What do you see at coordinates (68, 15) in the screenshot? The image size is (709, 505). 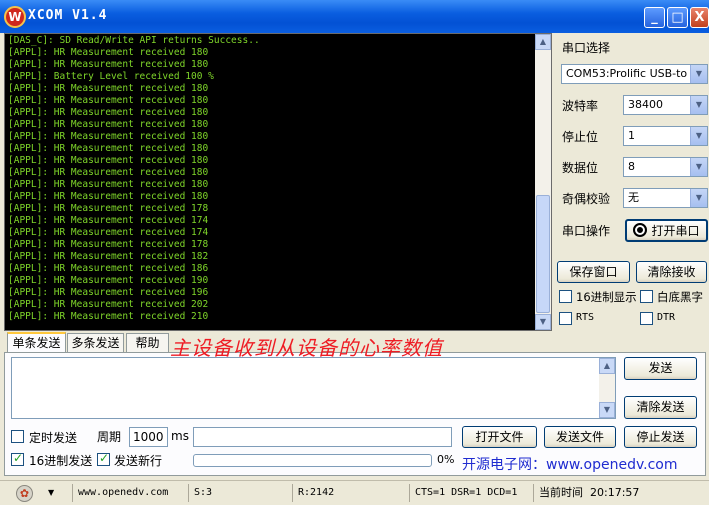 I see `window-title: XCOM V1.4` at bounding box center [68, 15].